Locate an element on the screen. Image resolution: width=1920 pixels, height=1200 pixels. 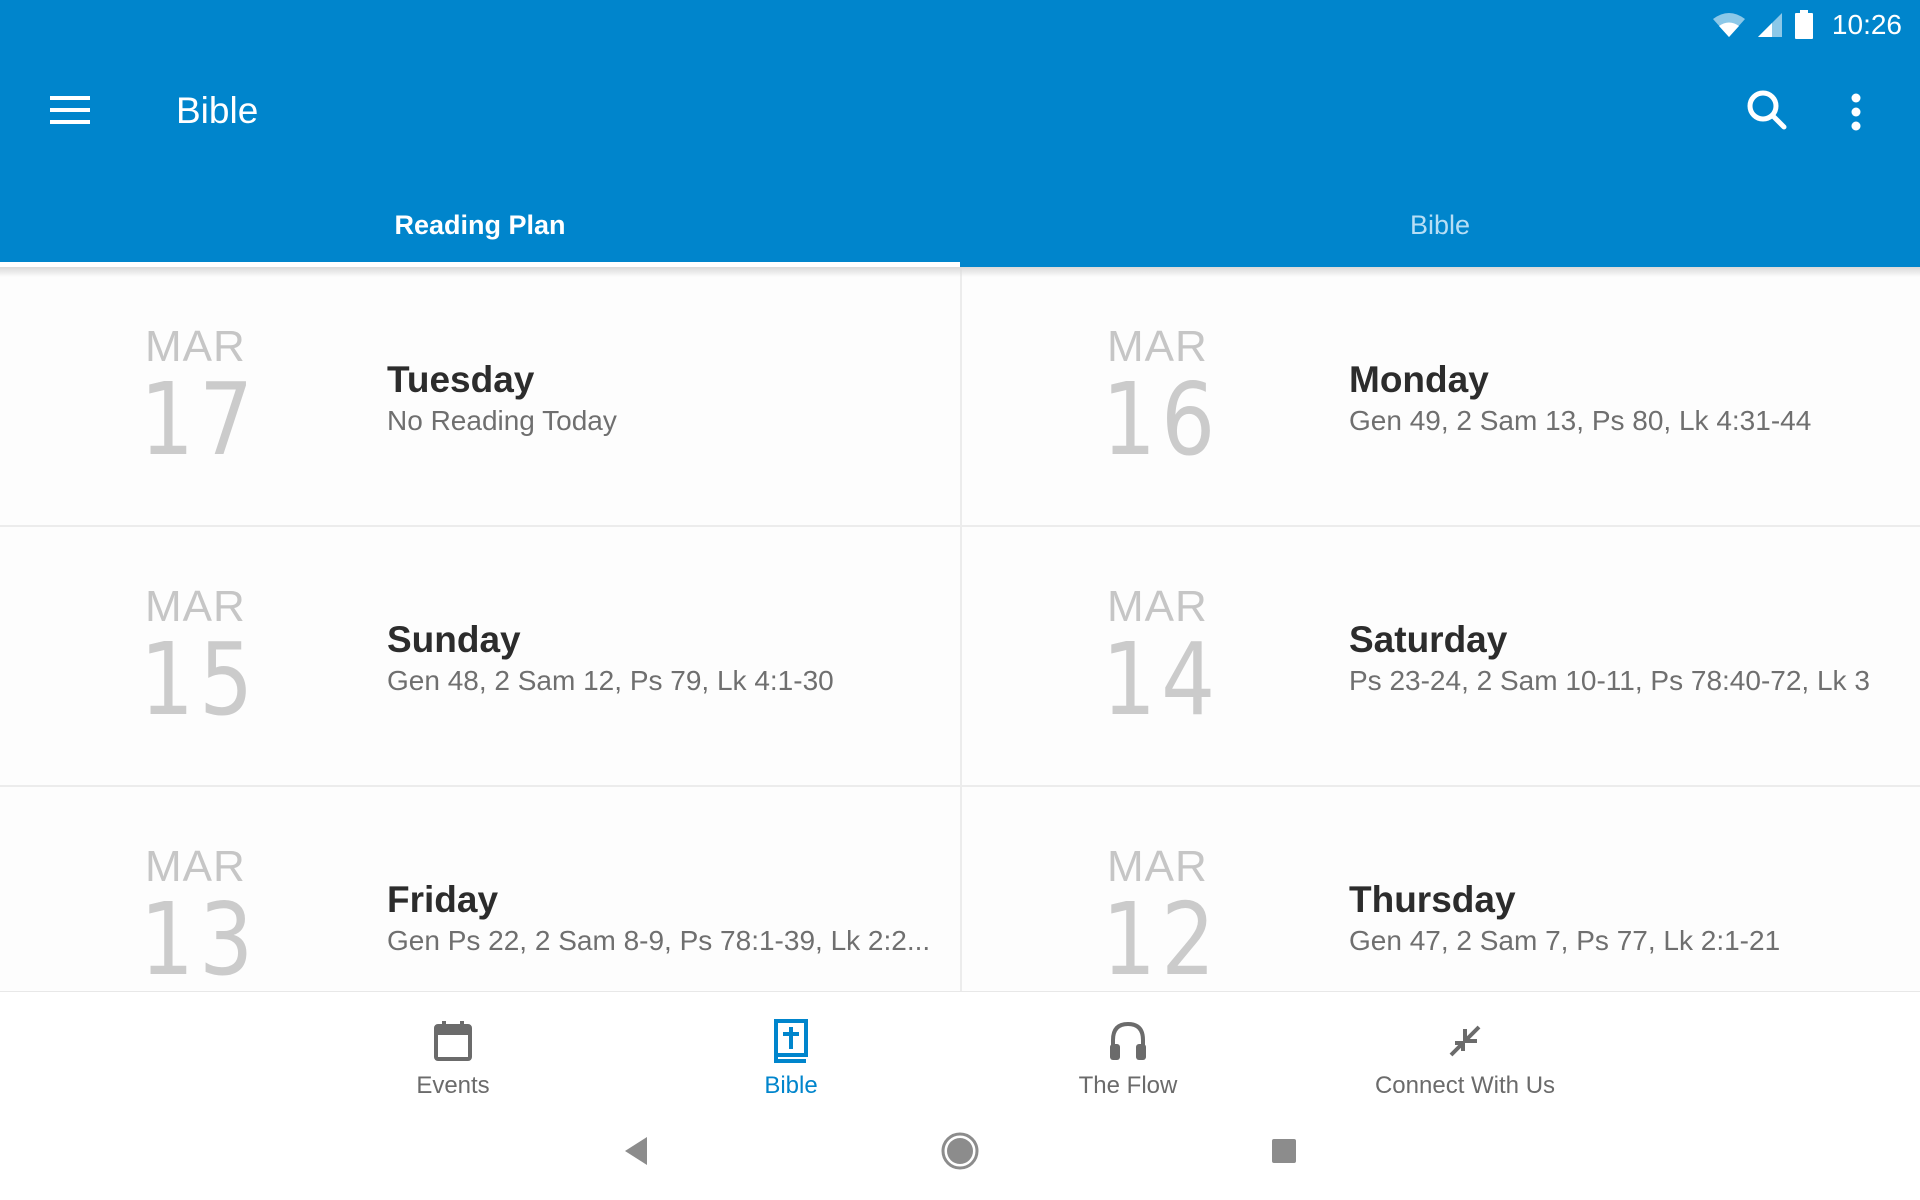
appbar-shadow is located at coordinates (960, 272).